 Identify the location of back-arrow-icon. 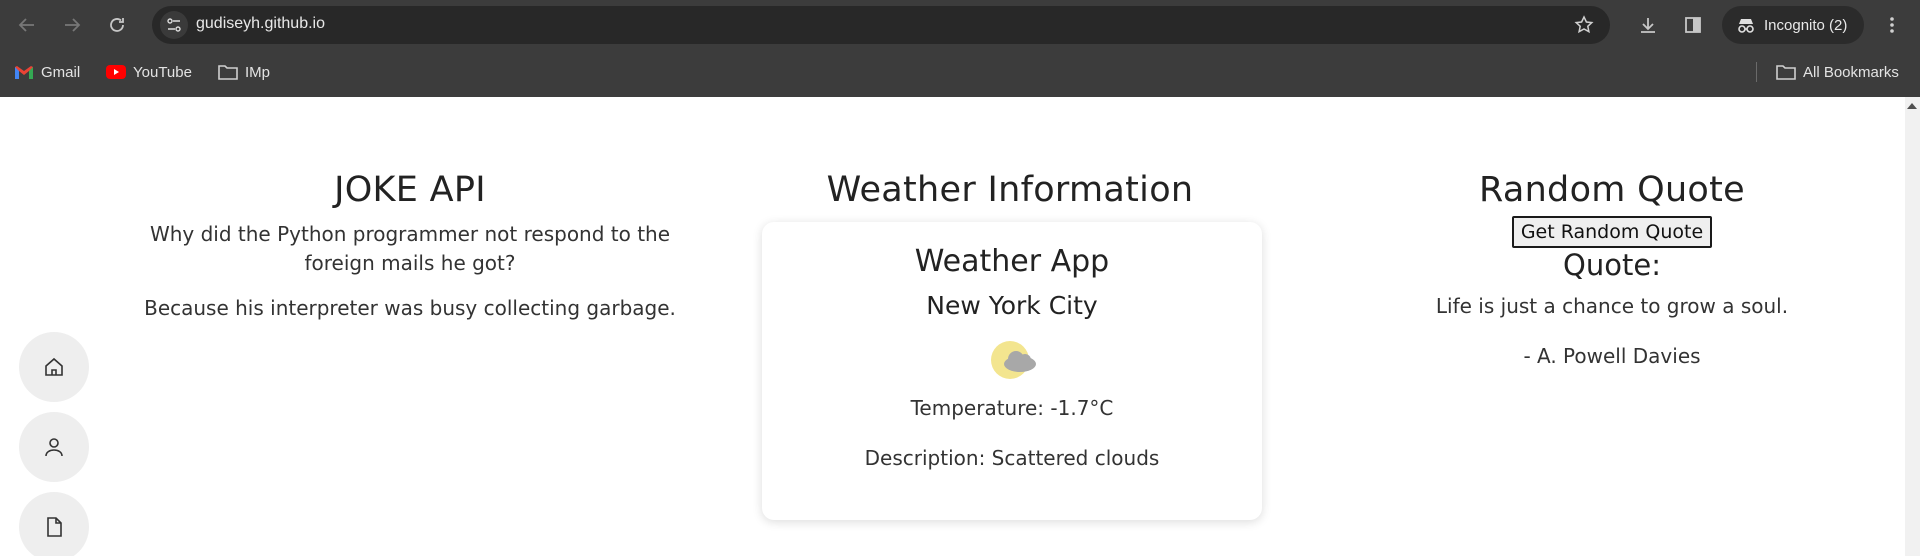
(26, 25).